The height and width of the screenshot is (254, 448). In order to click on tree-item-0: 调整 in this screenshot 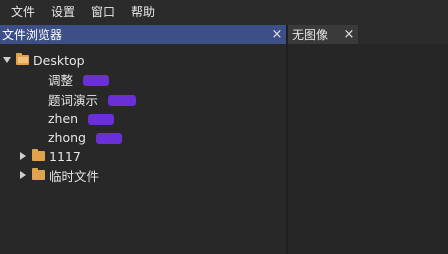, I will do `click(79, 79)`.